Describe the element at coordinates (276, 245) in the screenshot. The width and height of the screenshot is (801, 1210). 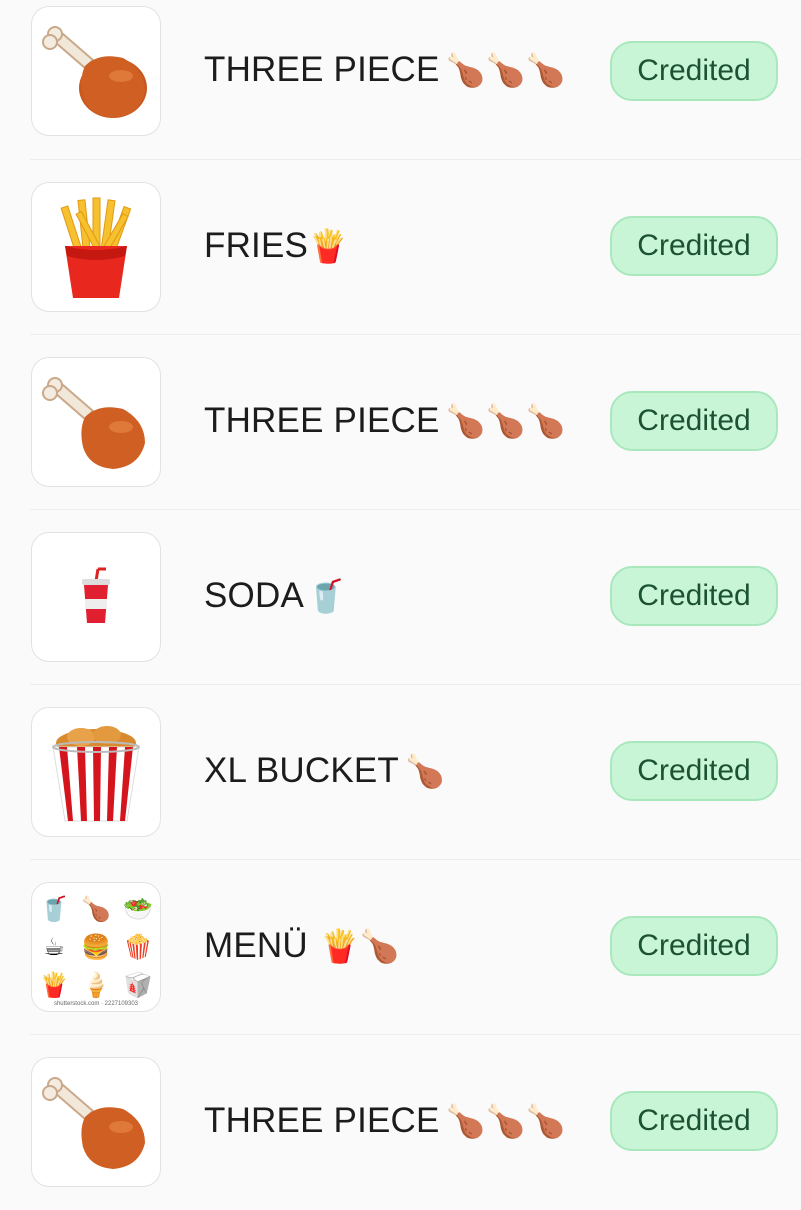
I see `item-title: FRIES 🍟` at that location.